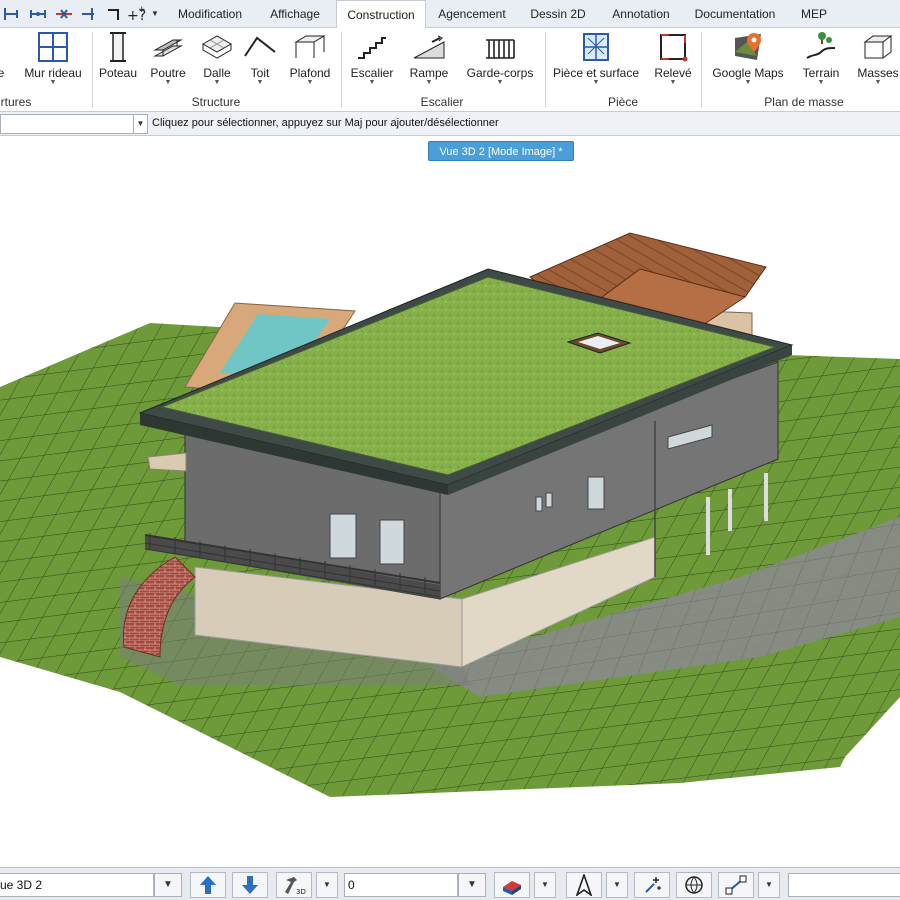 Image resolution: width=900 pixels, height=900 pixels. What do you see at coordinates (372, 61) in the screenshot?
I see `stair-button: Escalier ▼` at bounding box center [372, 61].